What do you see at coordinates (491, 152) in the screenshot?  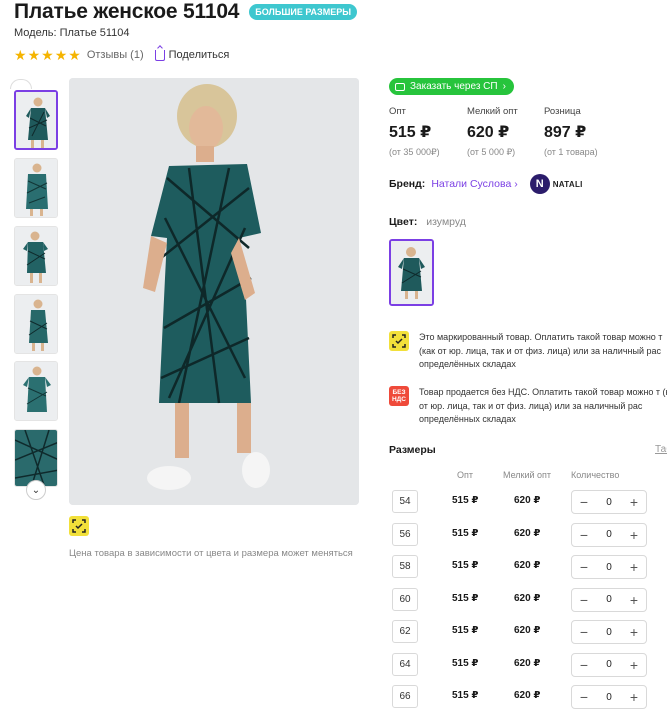 I see `price-condition: (от 5 000 ₽)` at bounding box center [491, 152].